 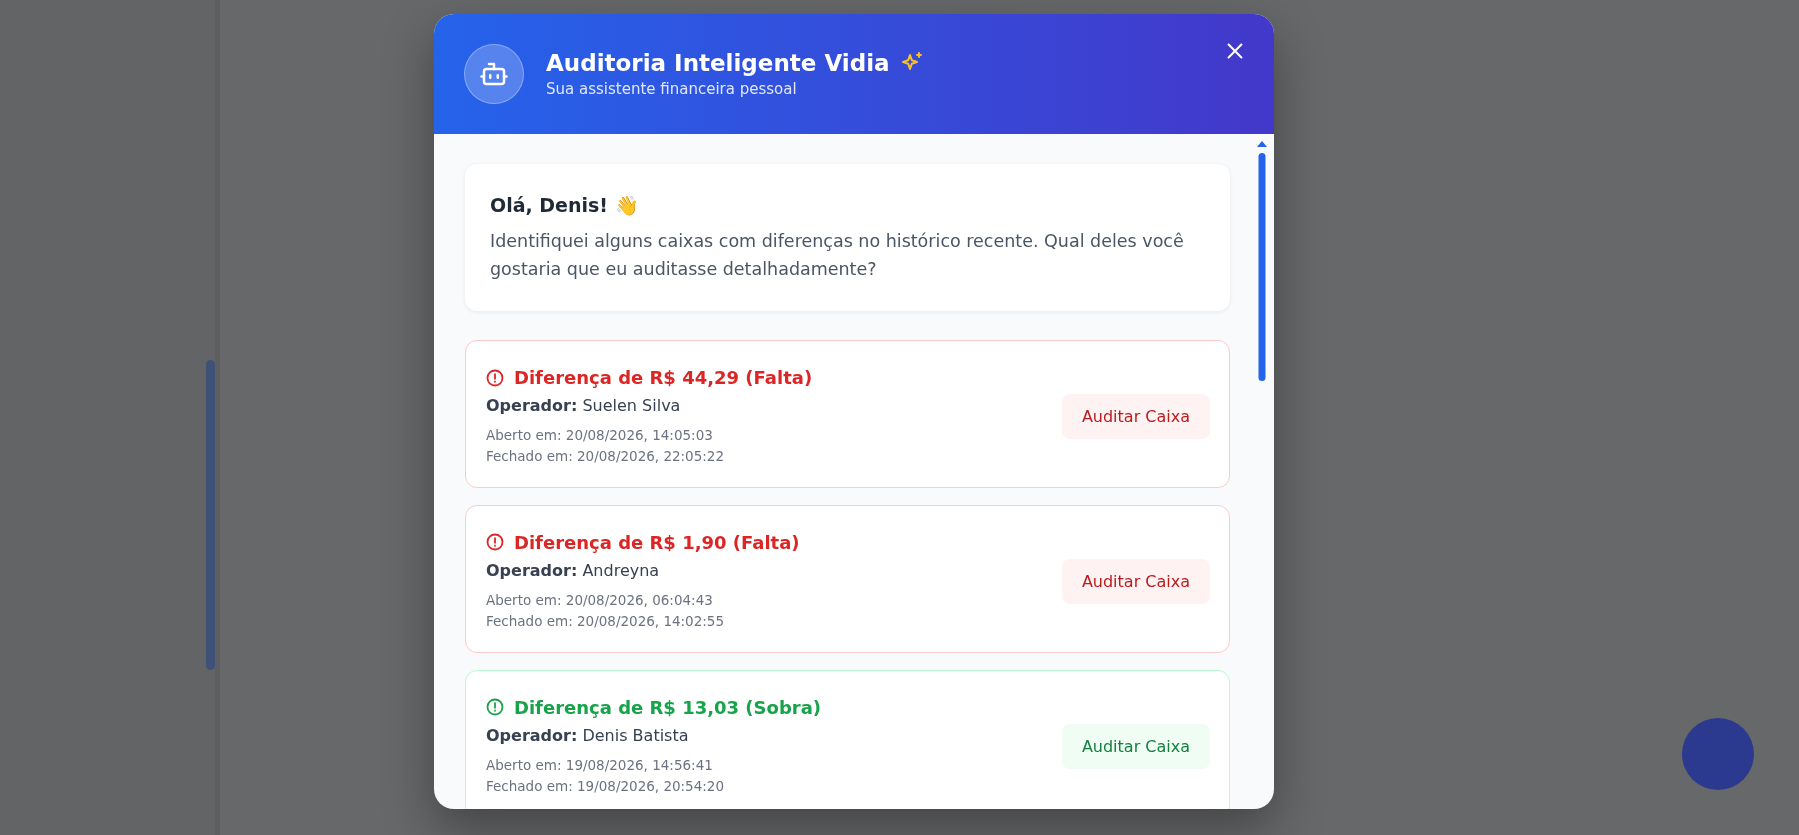 I want to click on difference-title: Diferença de R$ 13,03 (Sobra), so click(x=668, y=707).